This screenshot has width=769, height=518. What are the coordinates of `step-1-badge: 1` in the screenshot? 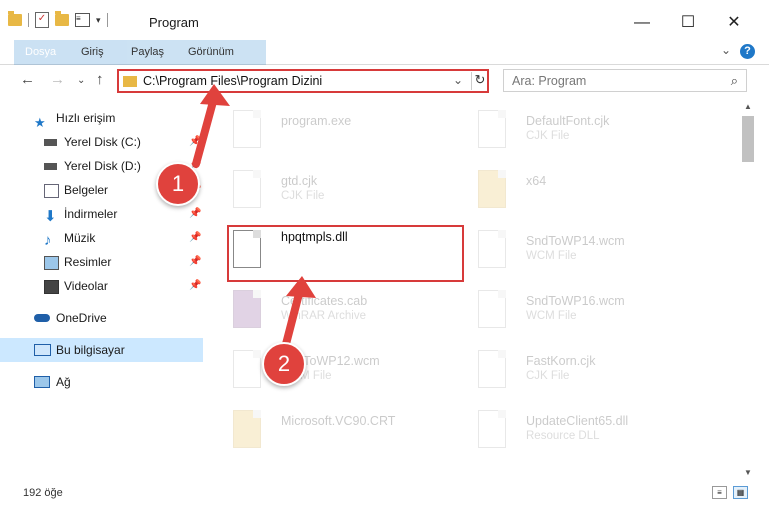 It's located at (178, 184).